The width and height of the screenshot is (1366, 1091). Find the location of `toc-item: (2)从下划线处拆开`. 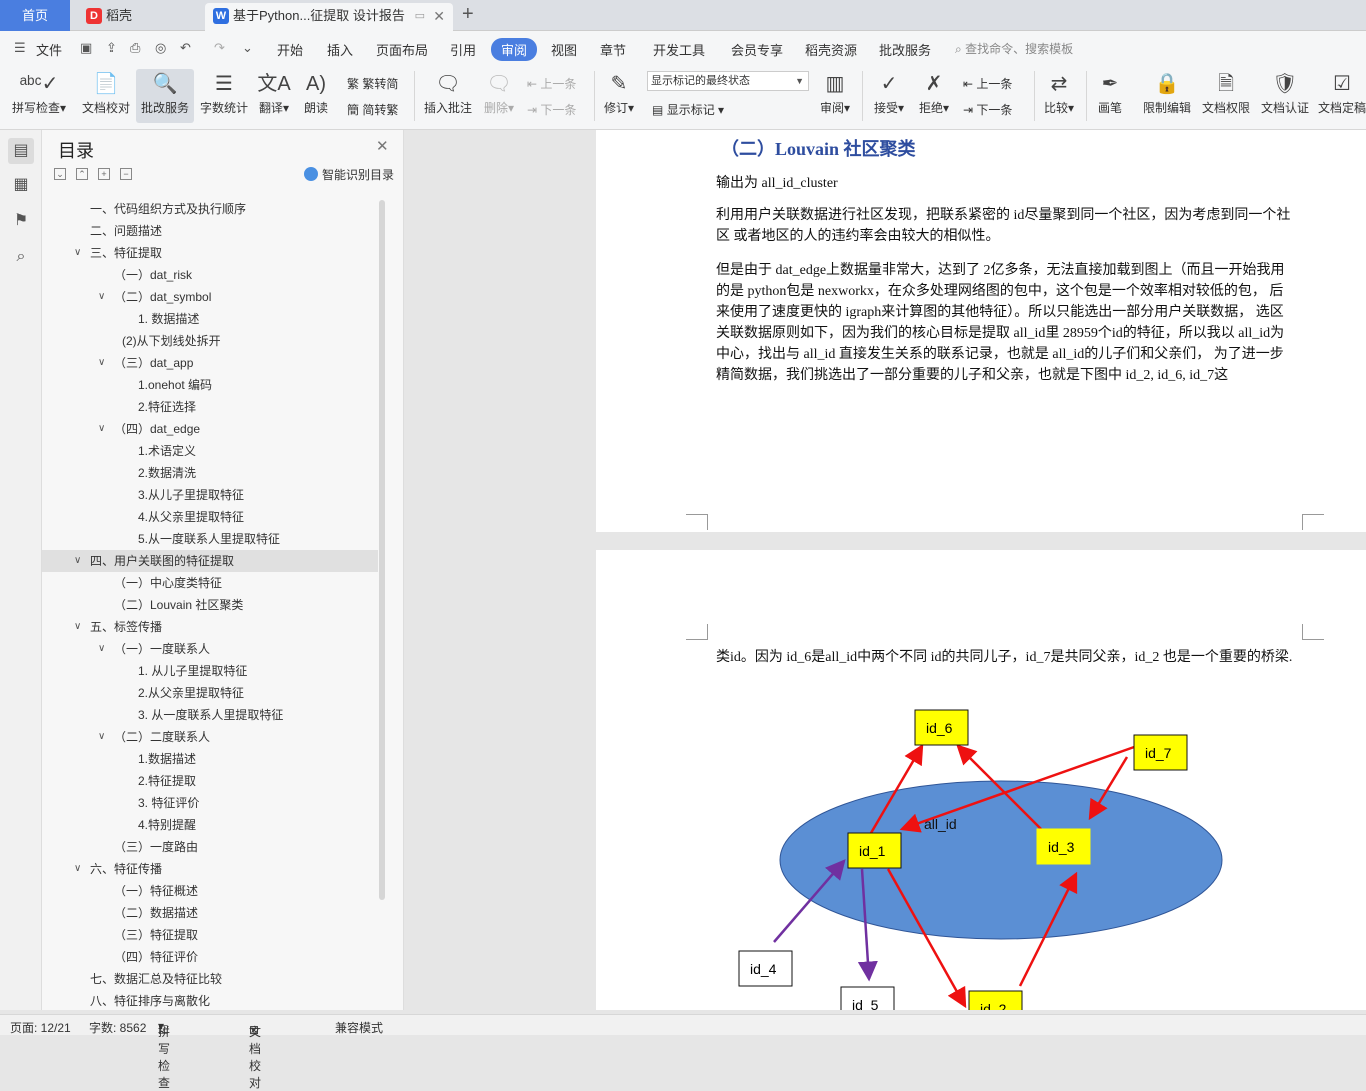

toc-item: (2)从下划线处拆开 is located at coordinates (210, 341).